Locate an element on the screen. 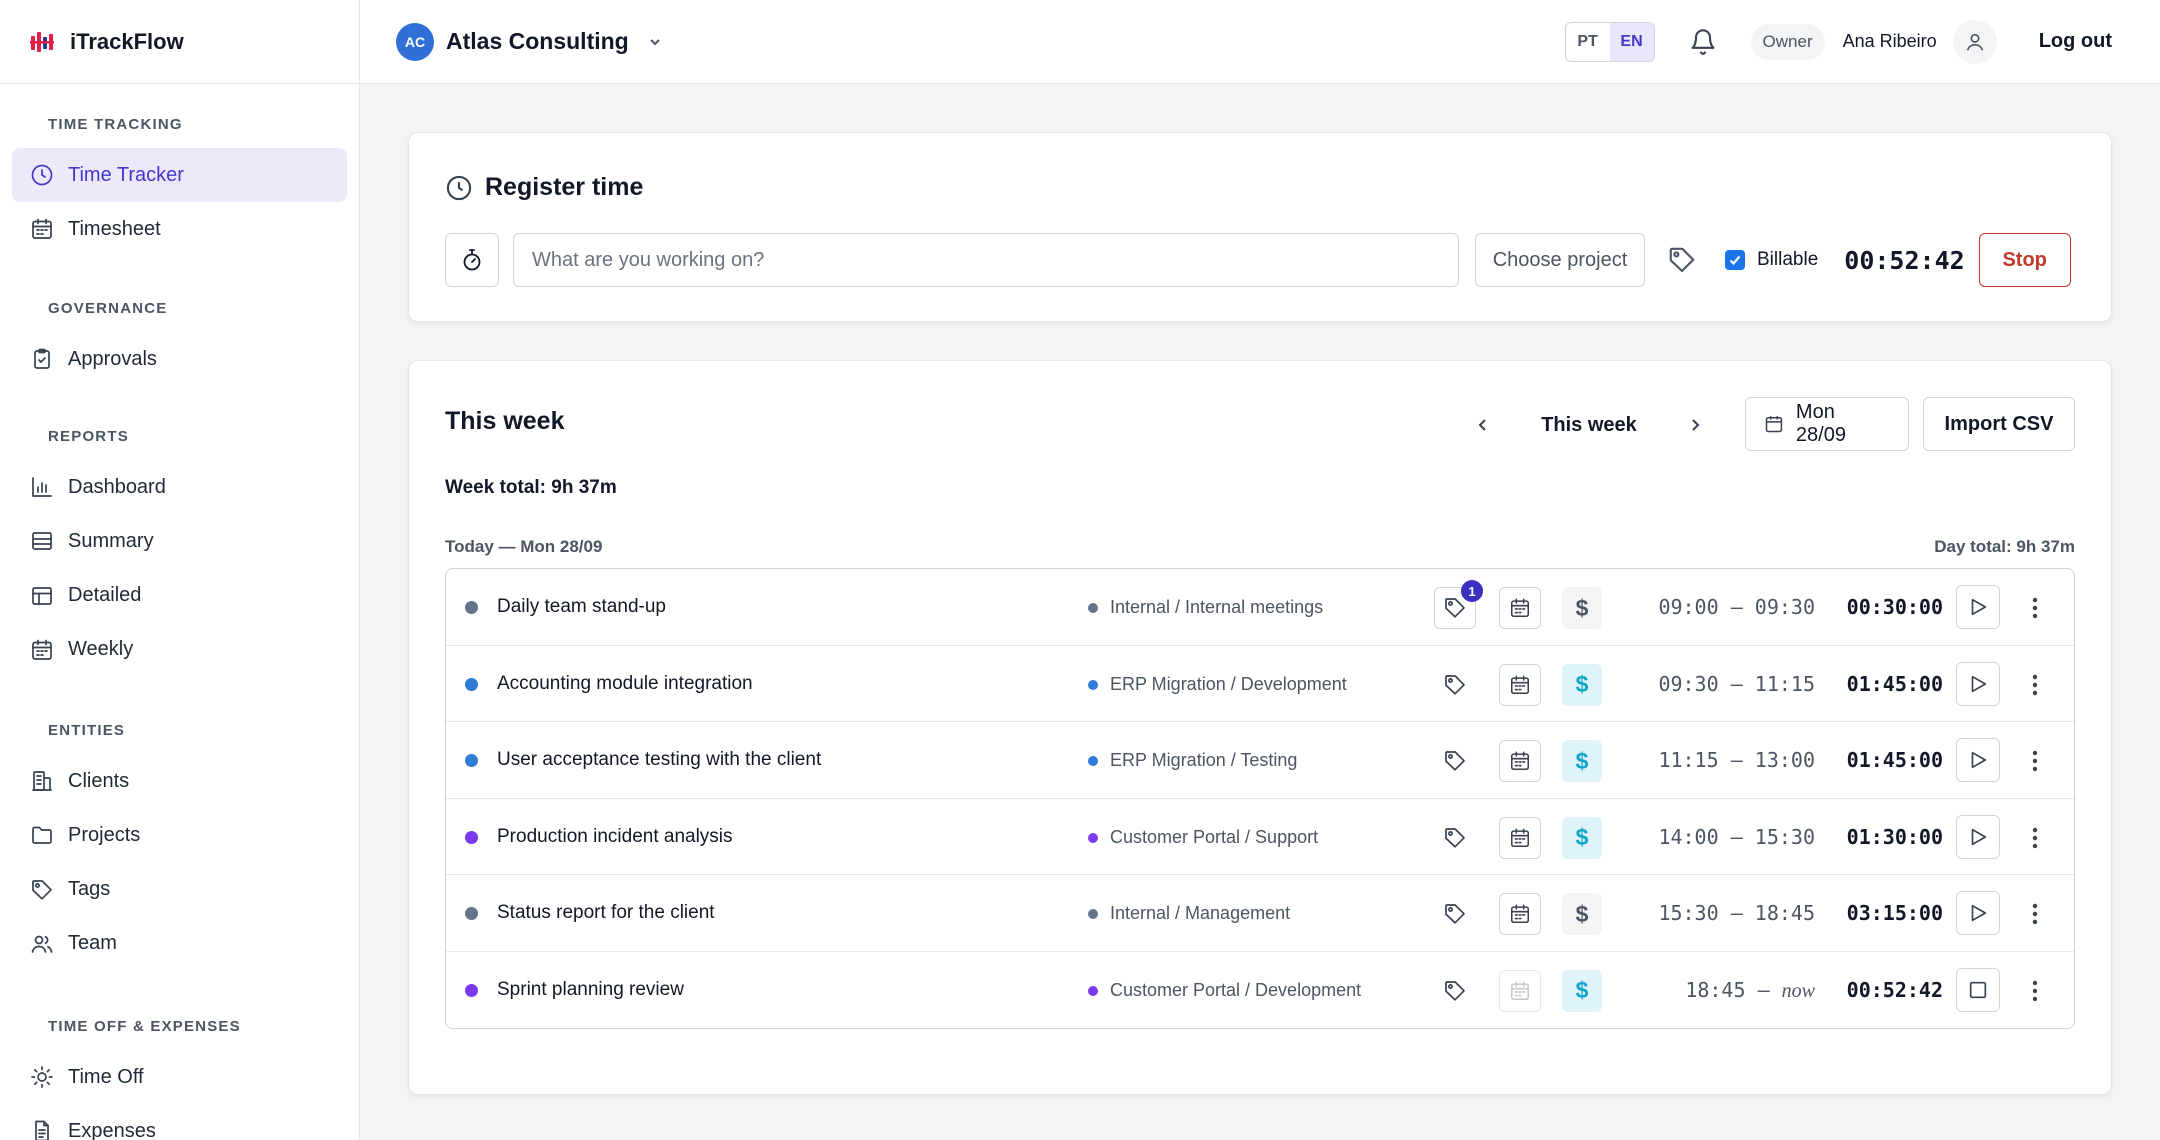 Image resolution: width=2160 pixels, height=1140 pixels. entry-project: Customer Portal / Development is located at coordinates (1235, 990).